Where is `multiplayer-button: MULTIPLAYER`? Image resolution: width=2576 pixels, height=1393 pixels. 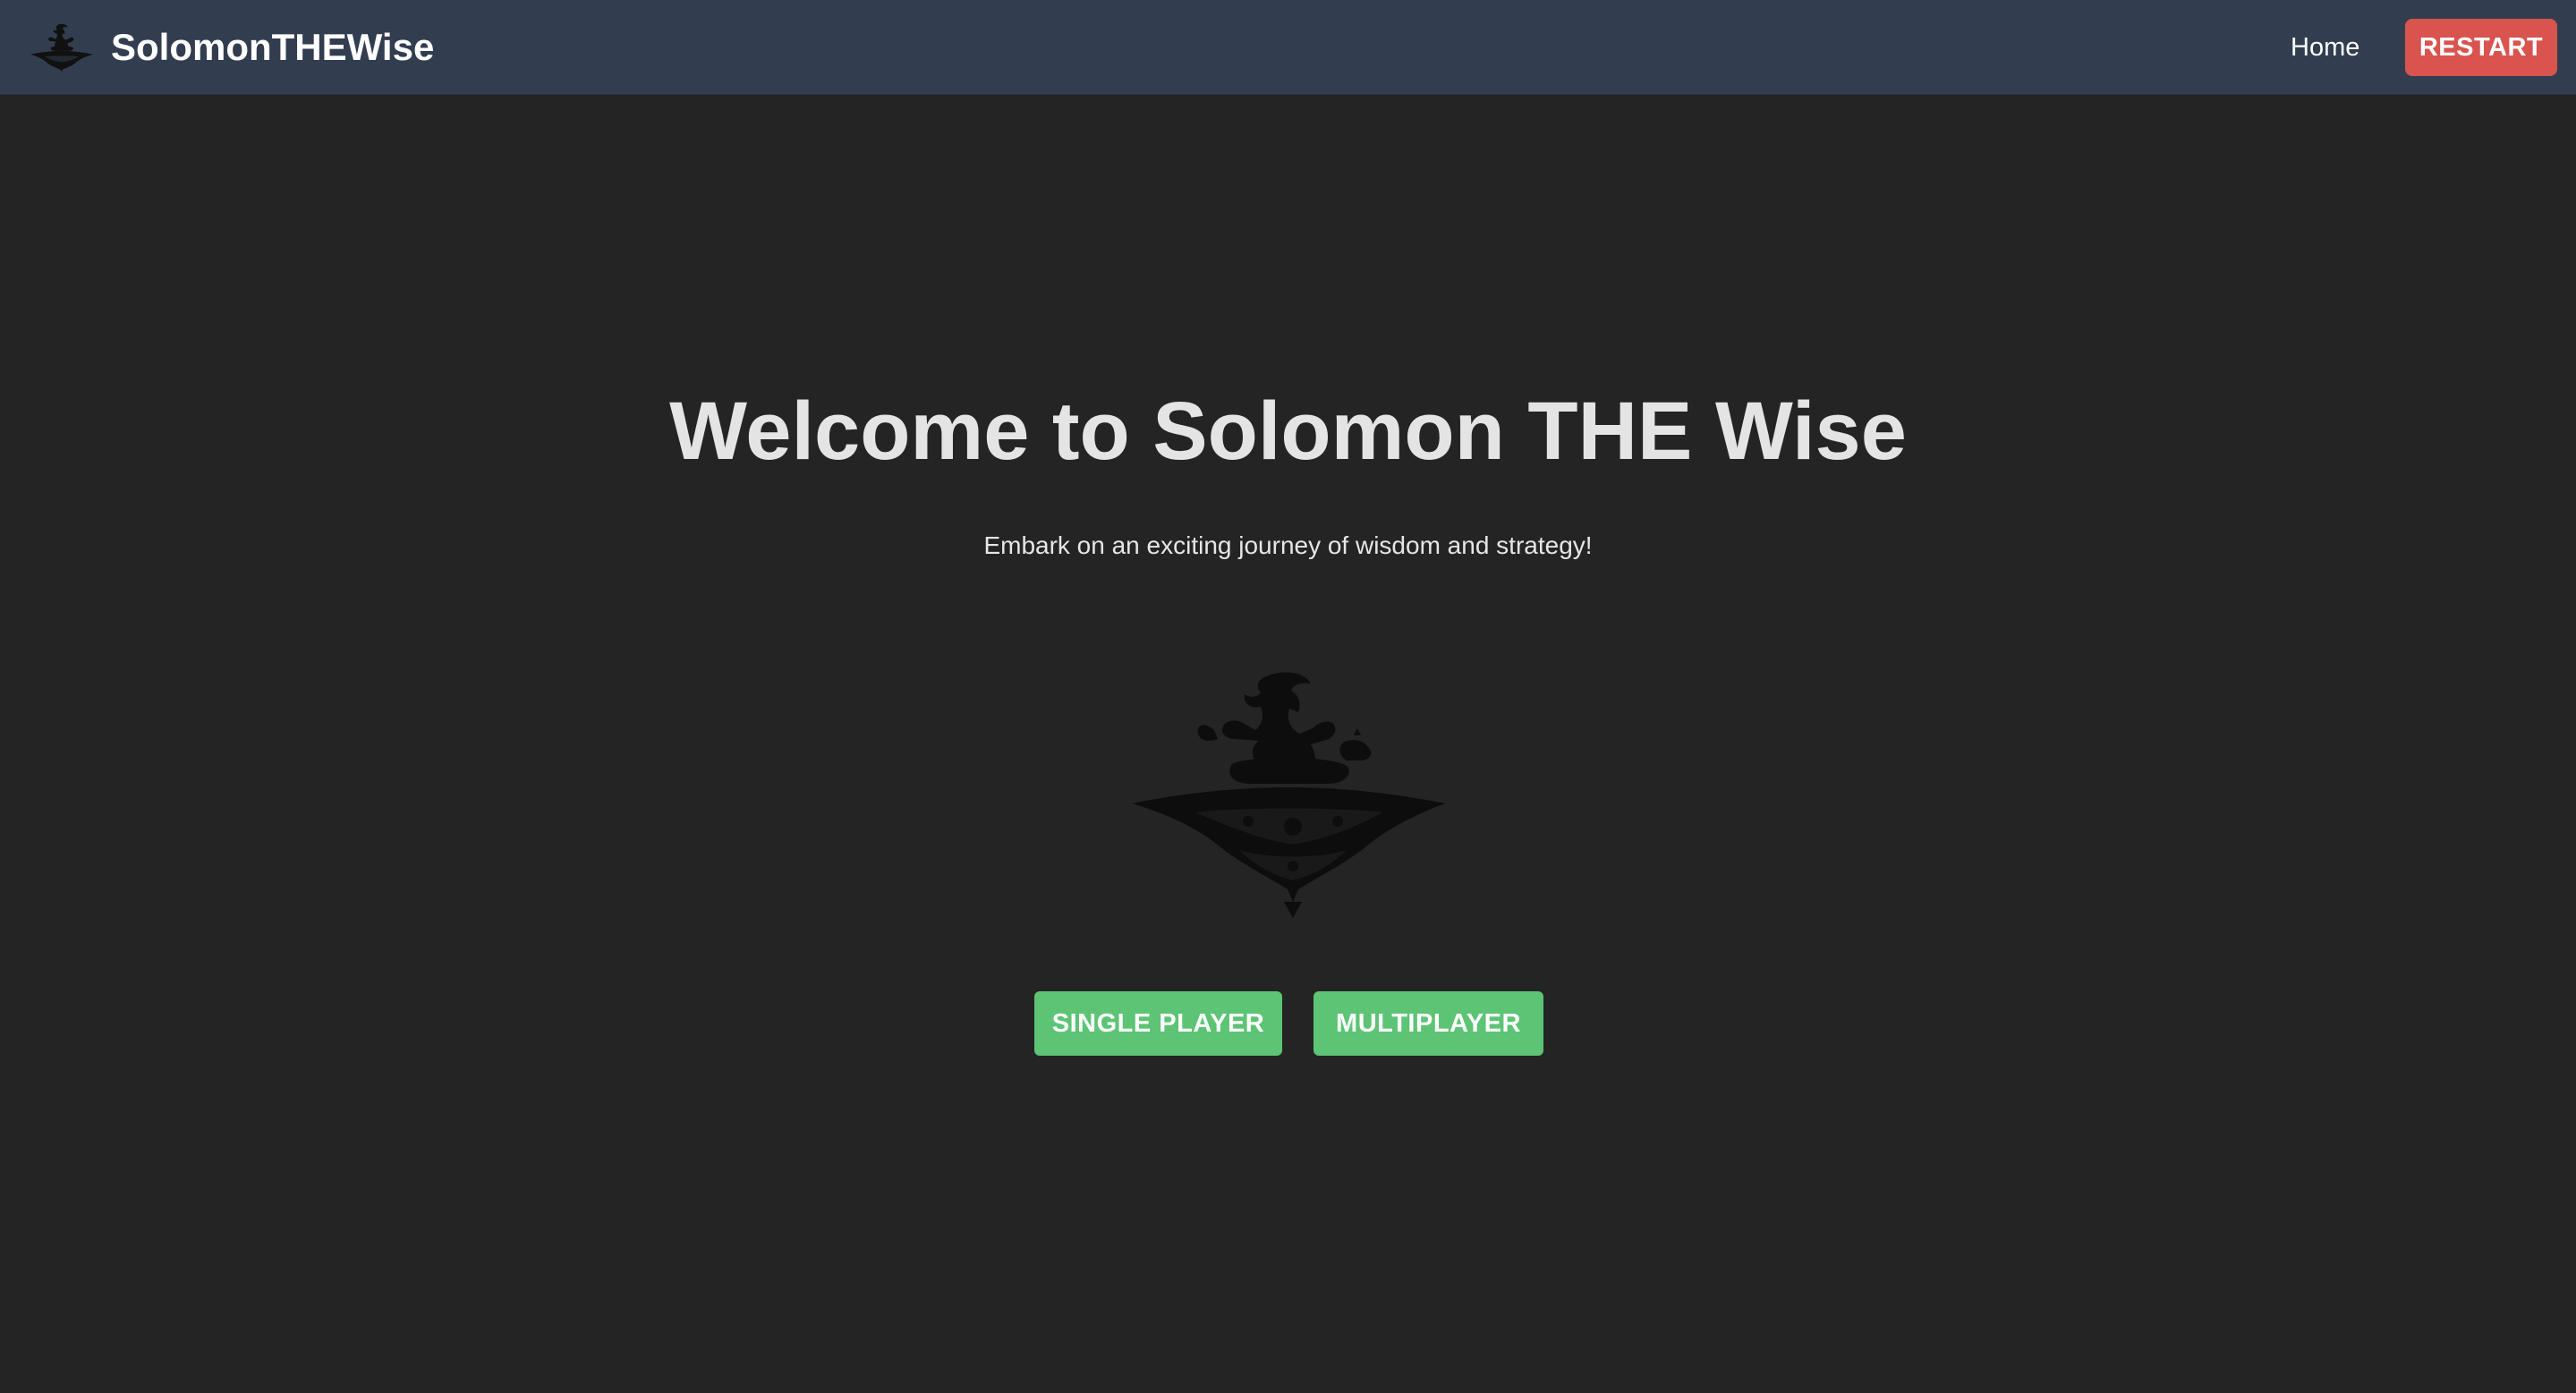 multiplayer-button: MULTIPLAYER is located at coordinates (1428, 1023).